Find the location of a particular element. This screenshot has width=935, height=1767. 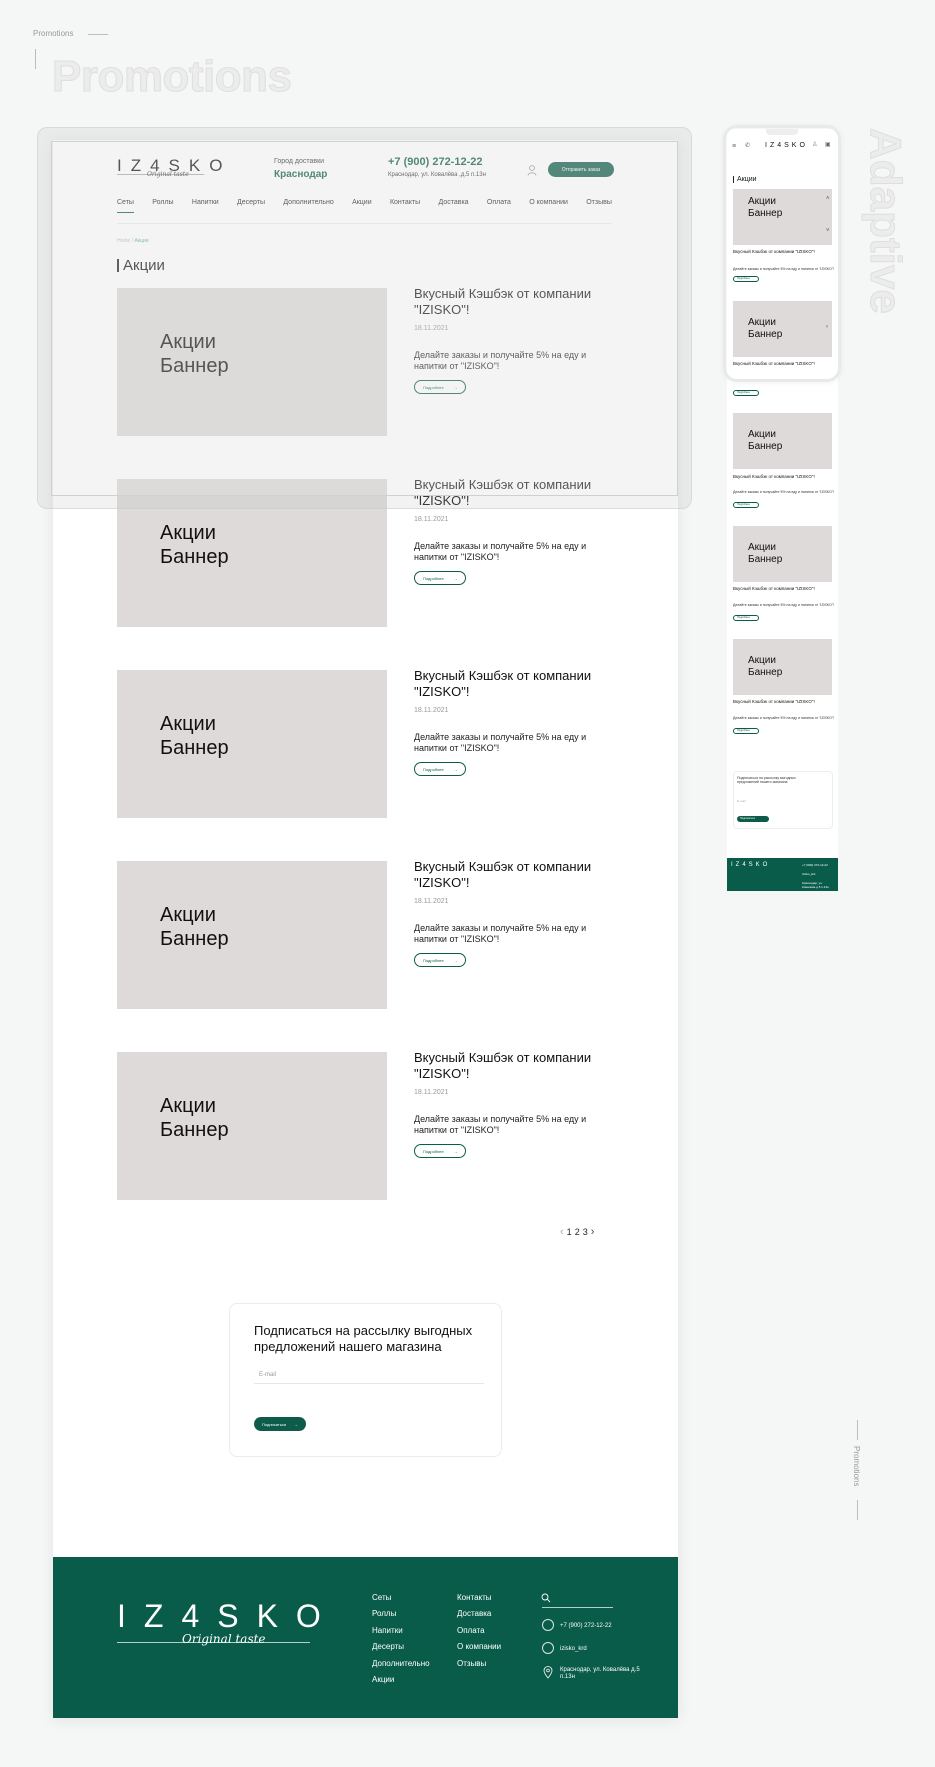

chevron-right-icon: › is located at coordinates (827, 327).